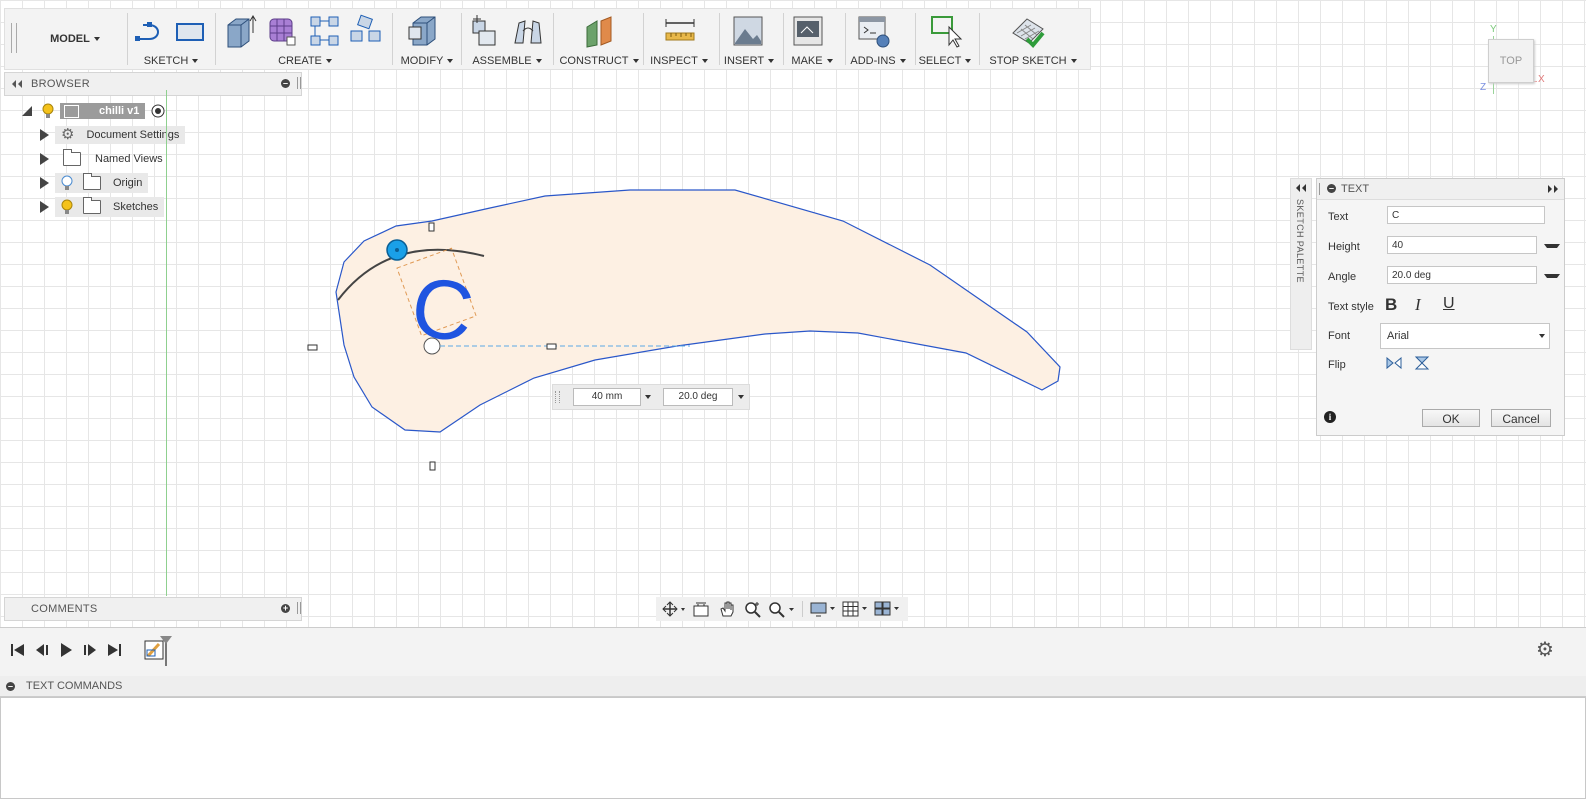  I want to click on tree-item-origin: Origin, so click(171, 183).